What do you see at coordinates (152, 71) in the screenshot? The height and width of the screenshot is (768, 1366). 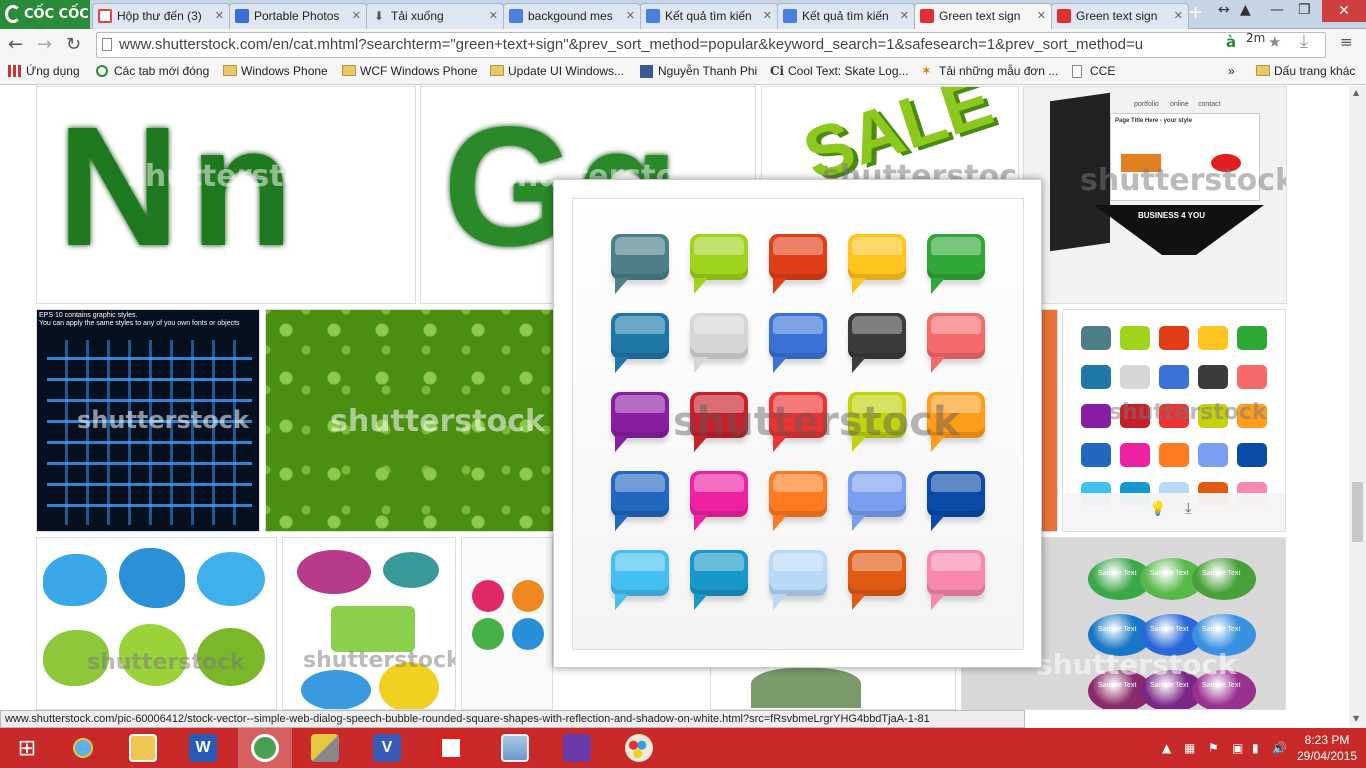 I see `bookmark-recent-tabs: Các tab mới đóng` at bounding box center [152, 71].